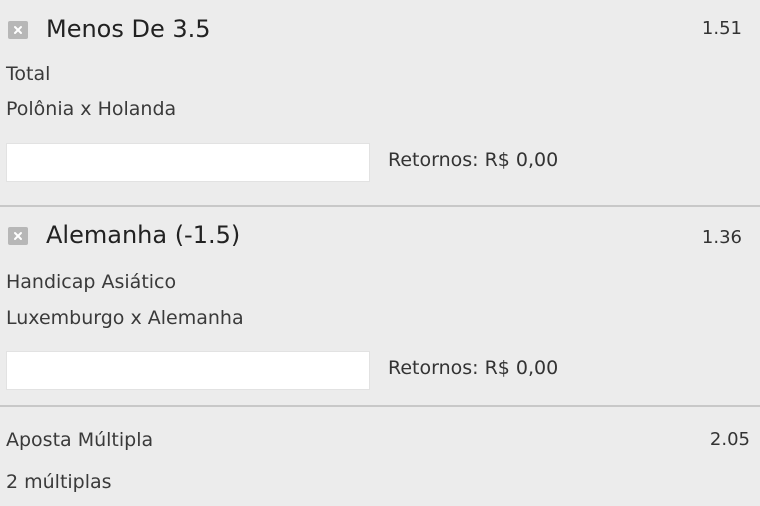 The height and width of the screenshot is (506, 760). What do you see at coordinates (721, 237) in the screenshot?
I see `selection-odds: 1.36` at bounding box center [721, 237].